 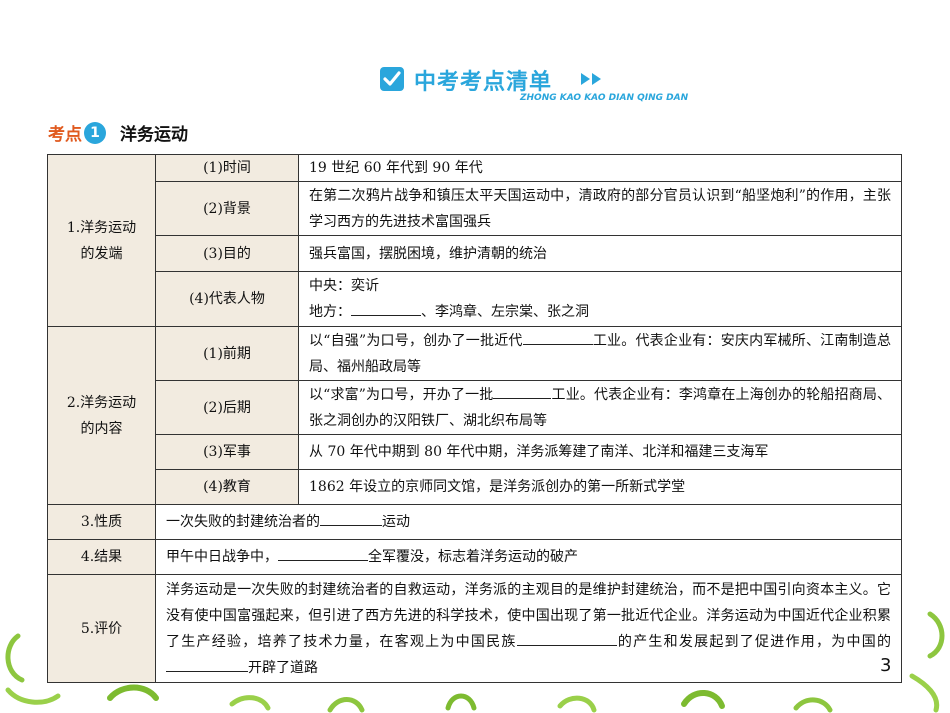 I want to click on header-pinyin: ZHONG KAO KAO DIAN QING DAN, so click(x=604, y=98).